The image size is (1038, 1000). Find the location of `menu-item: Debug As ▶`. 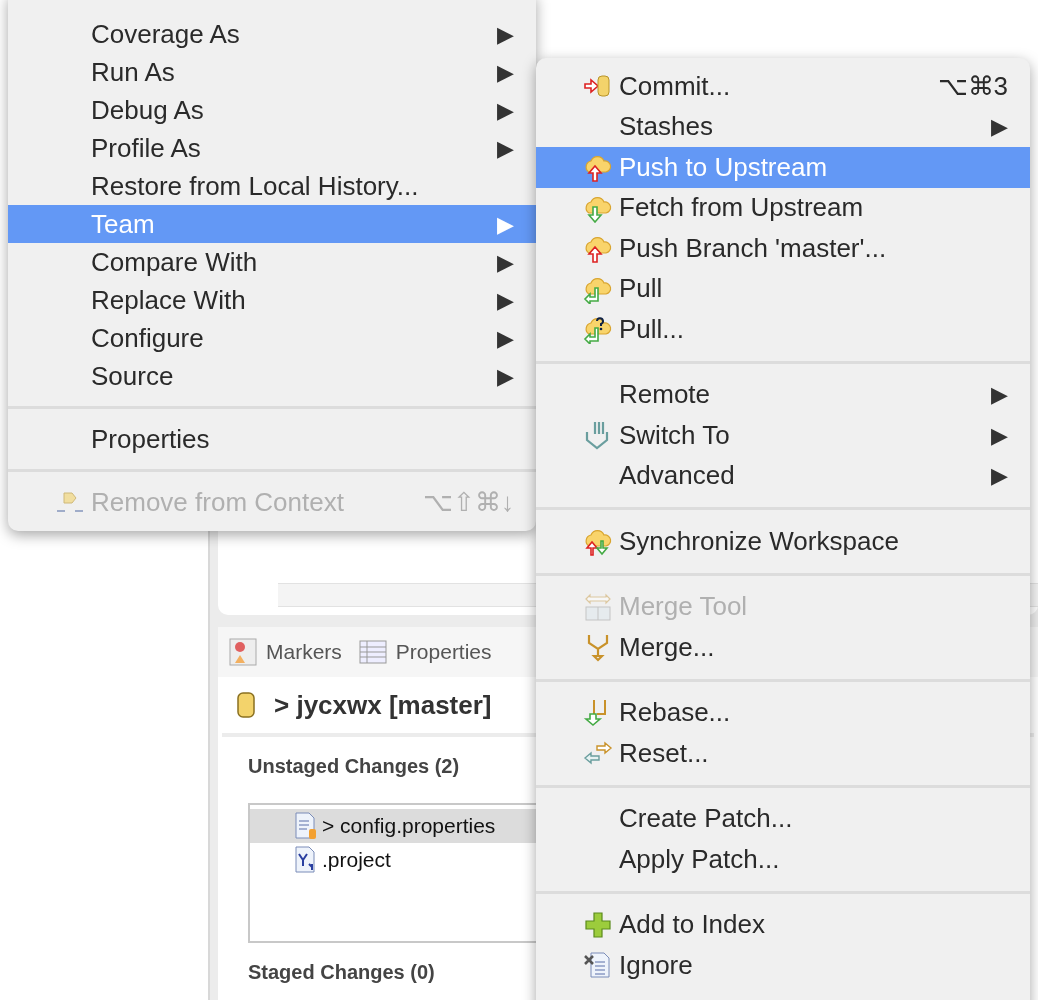

menu-item: Debug As ▶ is located at coordinates (272, 110).